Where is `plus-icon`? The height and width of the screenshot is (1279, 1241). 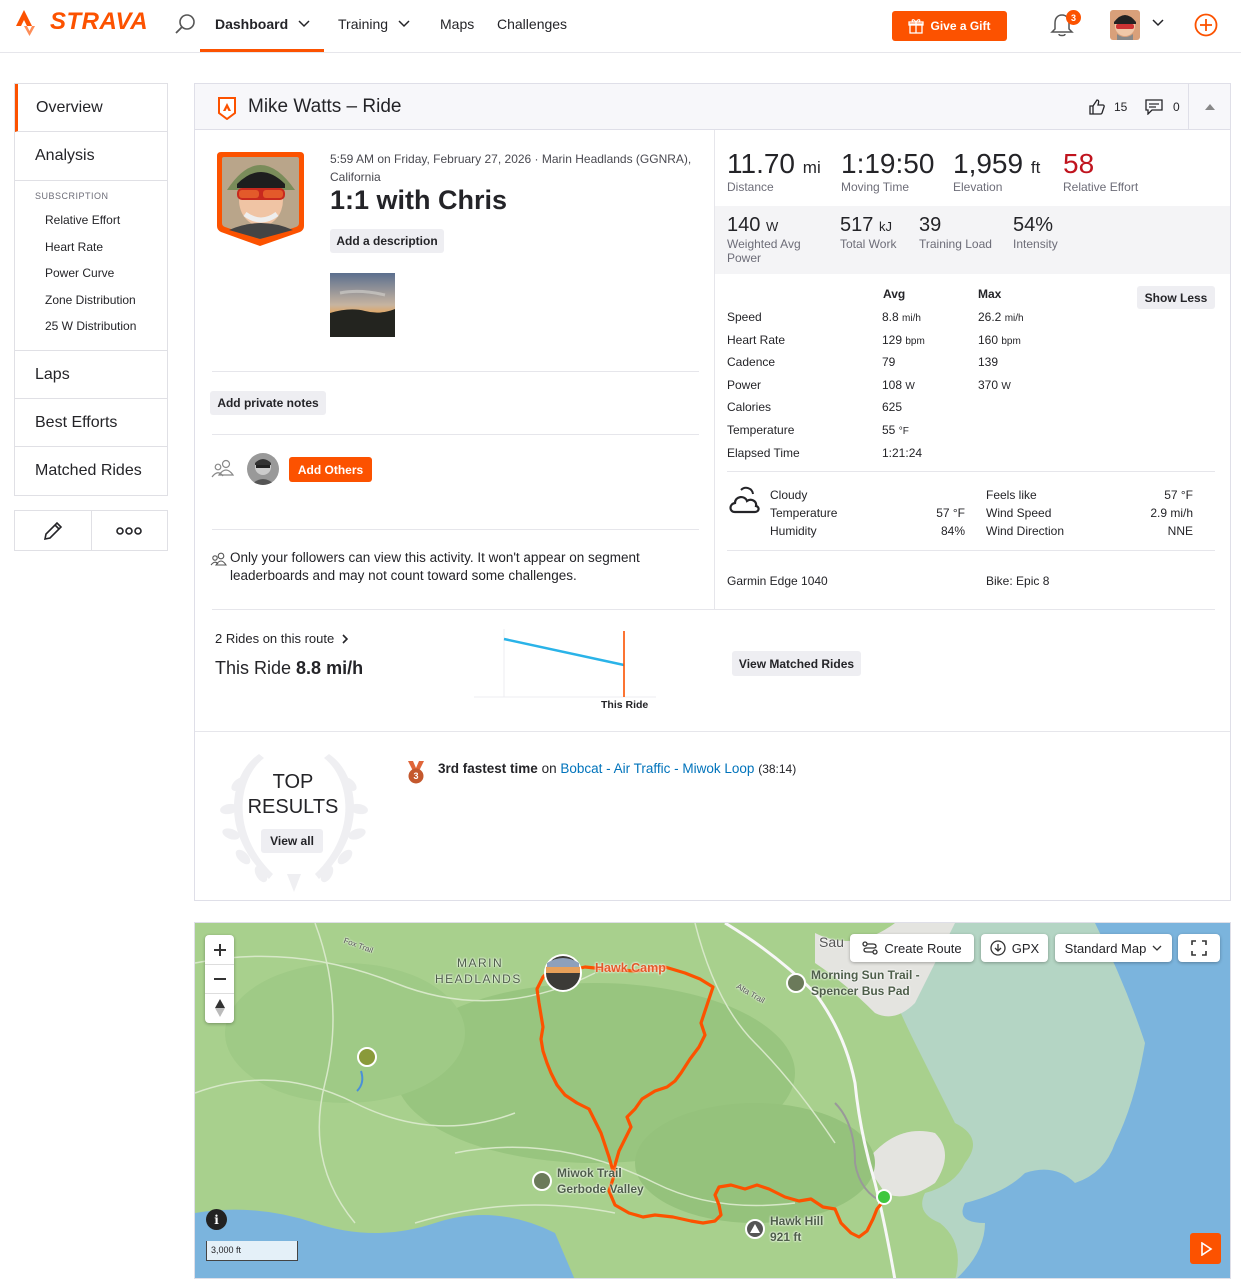
plus-icon is located at coordinates (219, 949).